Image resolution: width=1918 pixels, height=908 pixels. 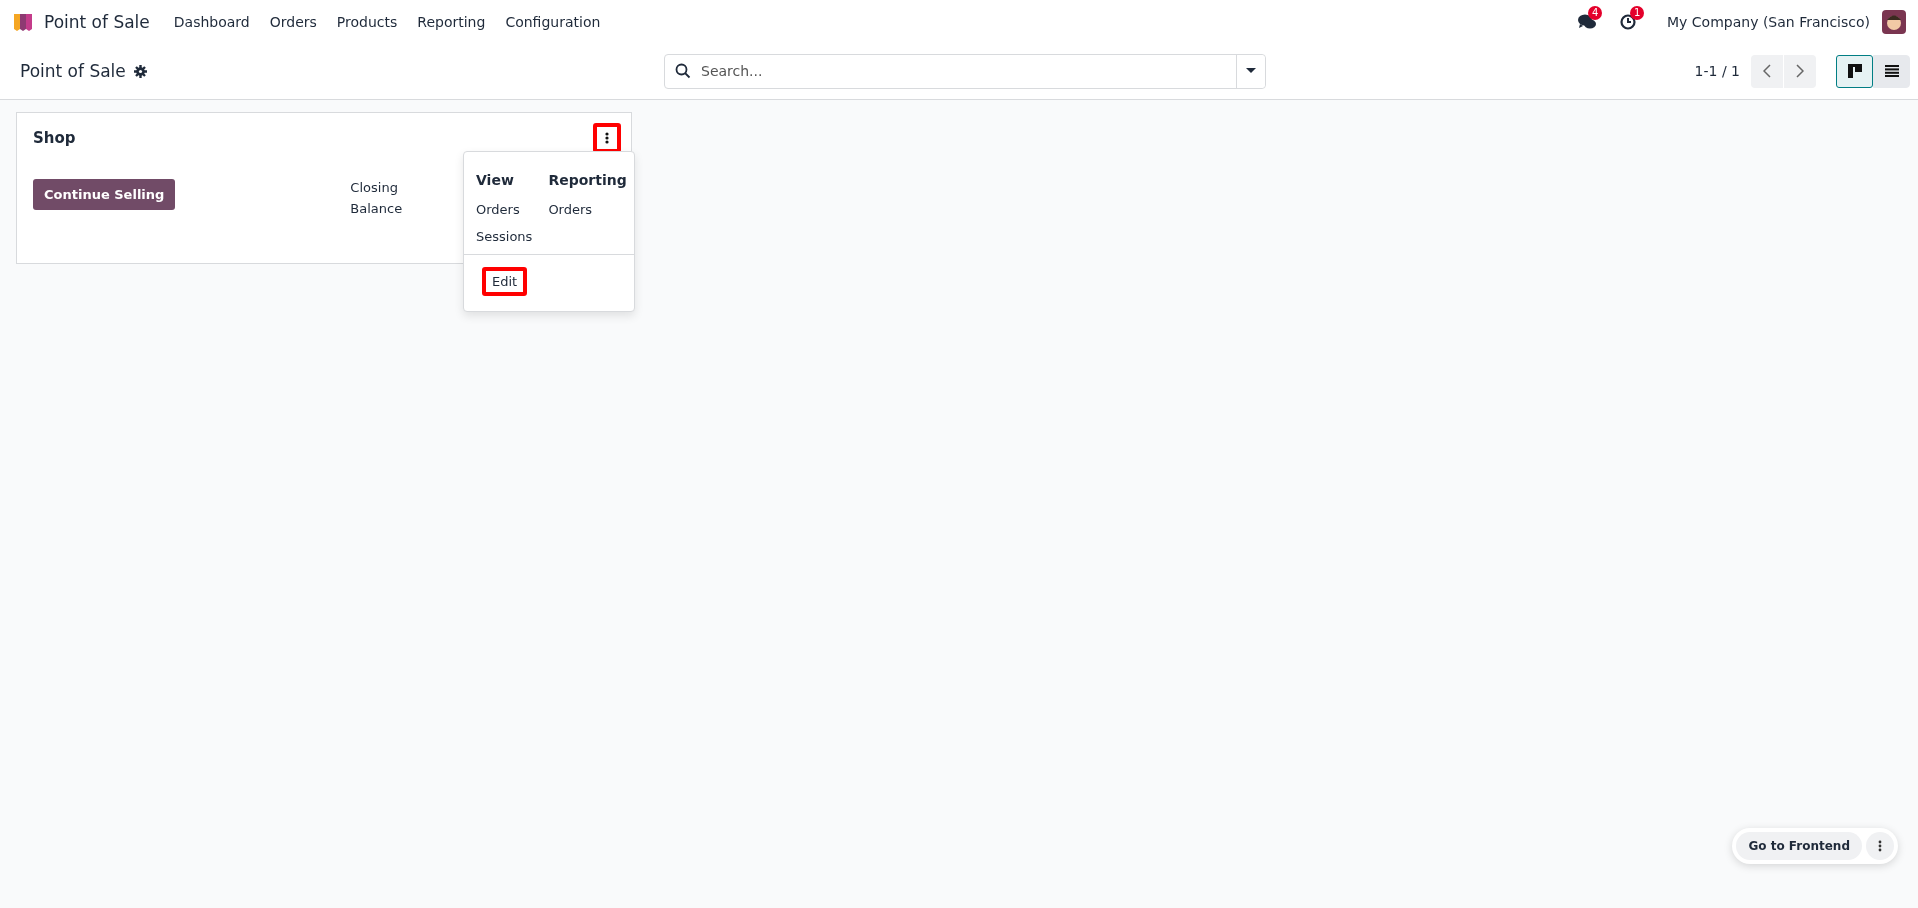 What do you see at coordinates (553, 21) in the screenshot?
I see `menu-item: Configuration` at bounding box center [553, 21].